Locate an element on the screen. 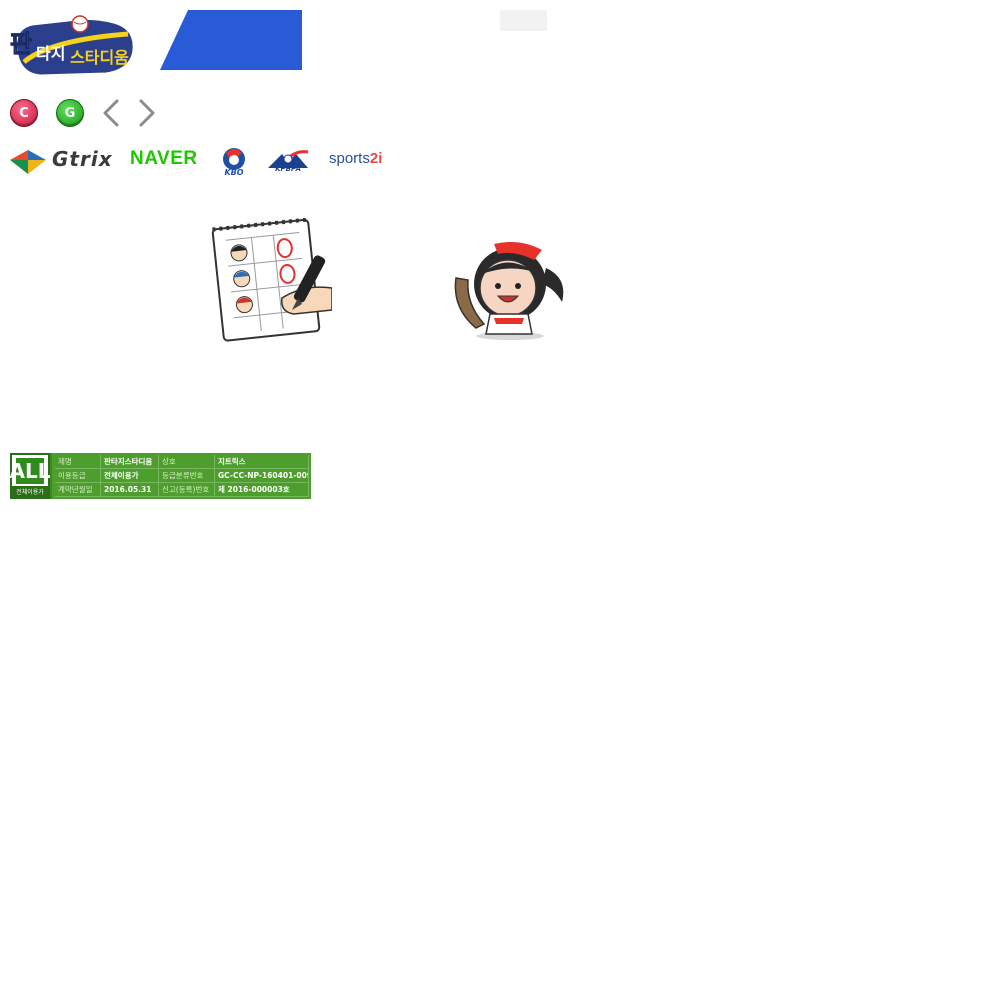 The width and height of the screenshot is (1000, 1000). logo-text-2: 타지 is located at coordinates (51, 53).